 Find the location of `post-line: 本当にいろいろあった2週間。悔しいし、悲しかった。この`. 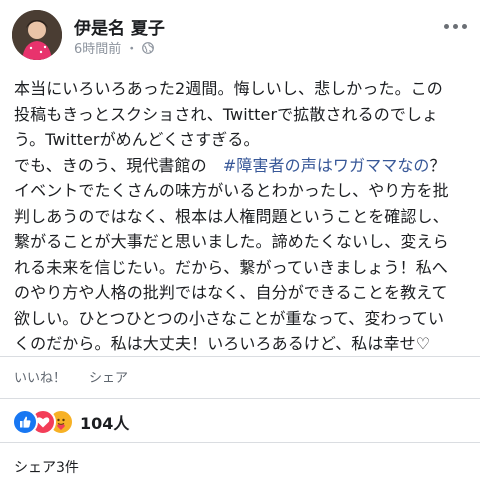

post-line: 本当にいろいろあった2週間。悔しいし、悲しかった。この is located at coordinates (228, 88).